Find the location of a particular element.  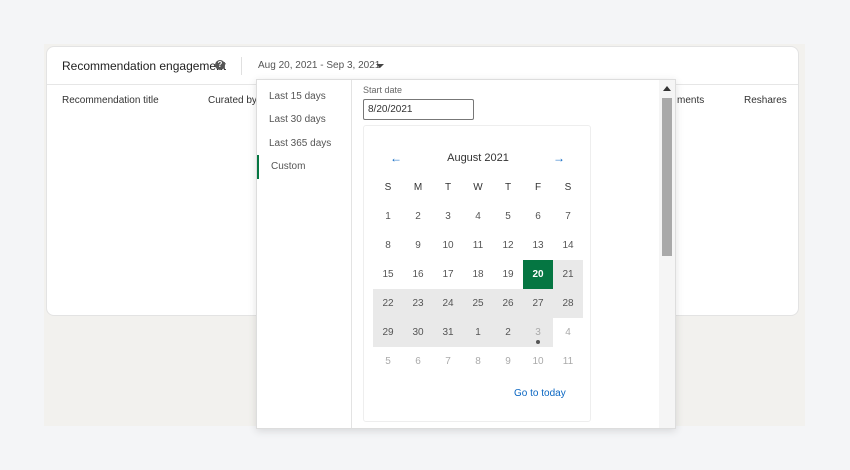

column-reshares: Reshares is located at coordinates (765, 100).